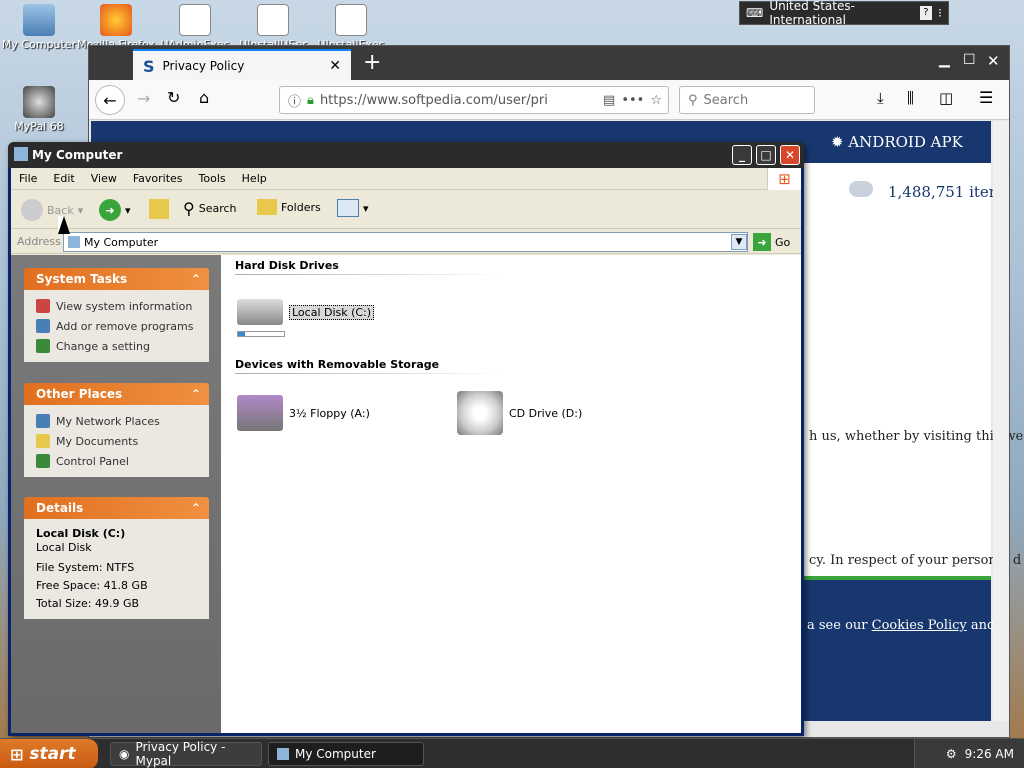  I want to click on drive-usage-bar, so click(261, 334).